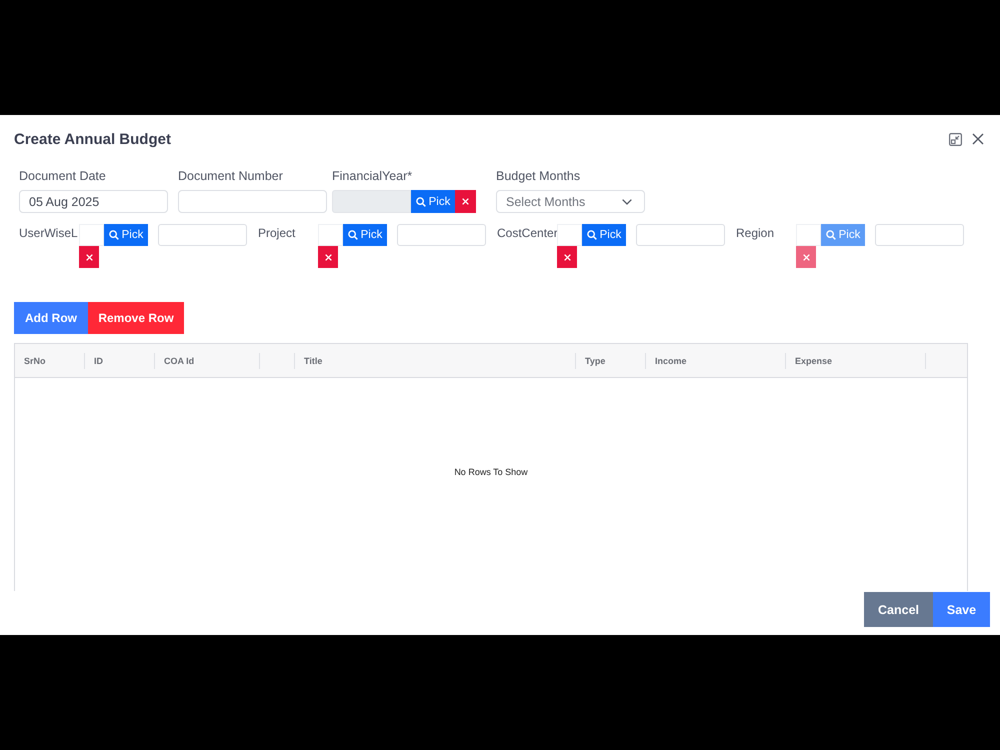 Image resolution: width=1000 pixels, height=750 pixels. What do you see at coordinates (93, 201) in the screenshot?
I see `date-field: 05 Aug 2025` at bounding box center [93, 201].